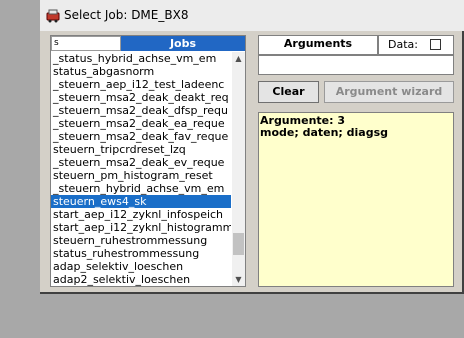 The width and height of the screenshot is (464, 338). I want to click on result-line: mode; daten; diagsg, so click(324, 132).